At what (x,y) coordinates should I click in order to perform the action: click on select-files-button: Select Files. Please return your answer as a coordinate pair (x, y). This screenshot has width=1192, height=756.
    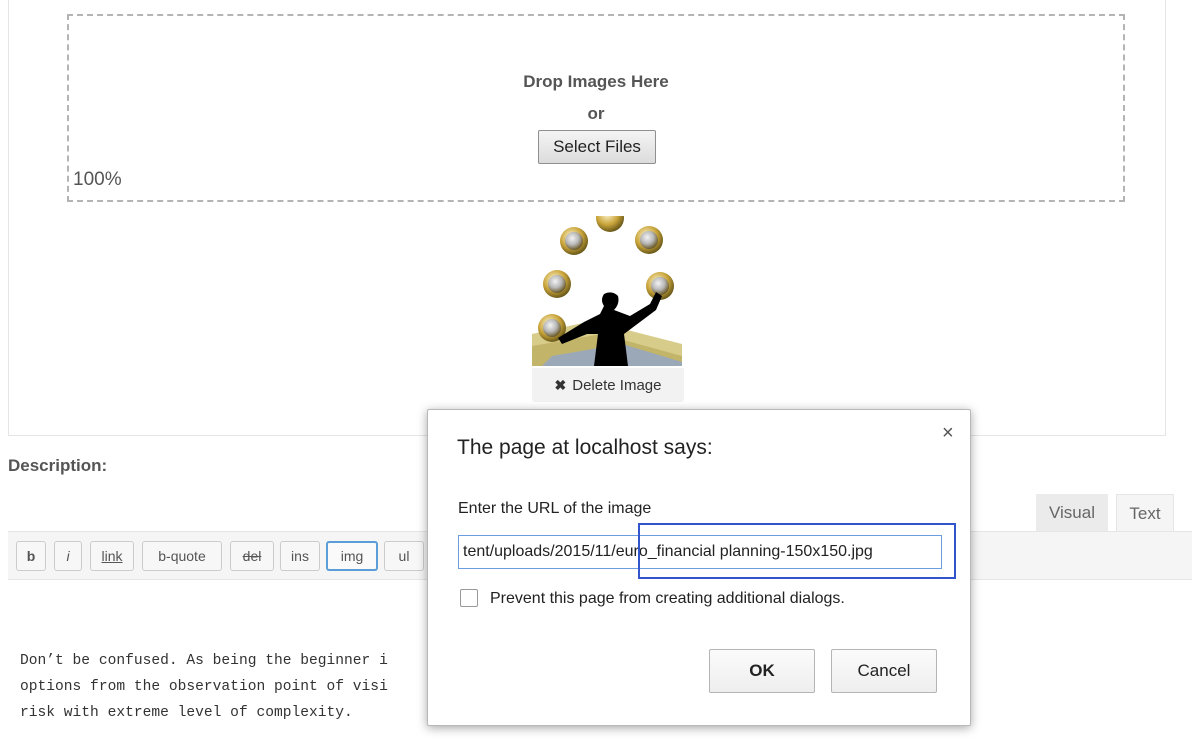
    Looking at the image, I should click on (597, 147).